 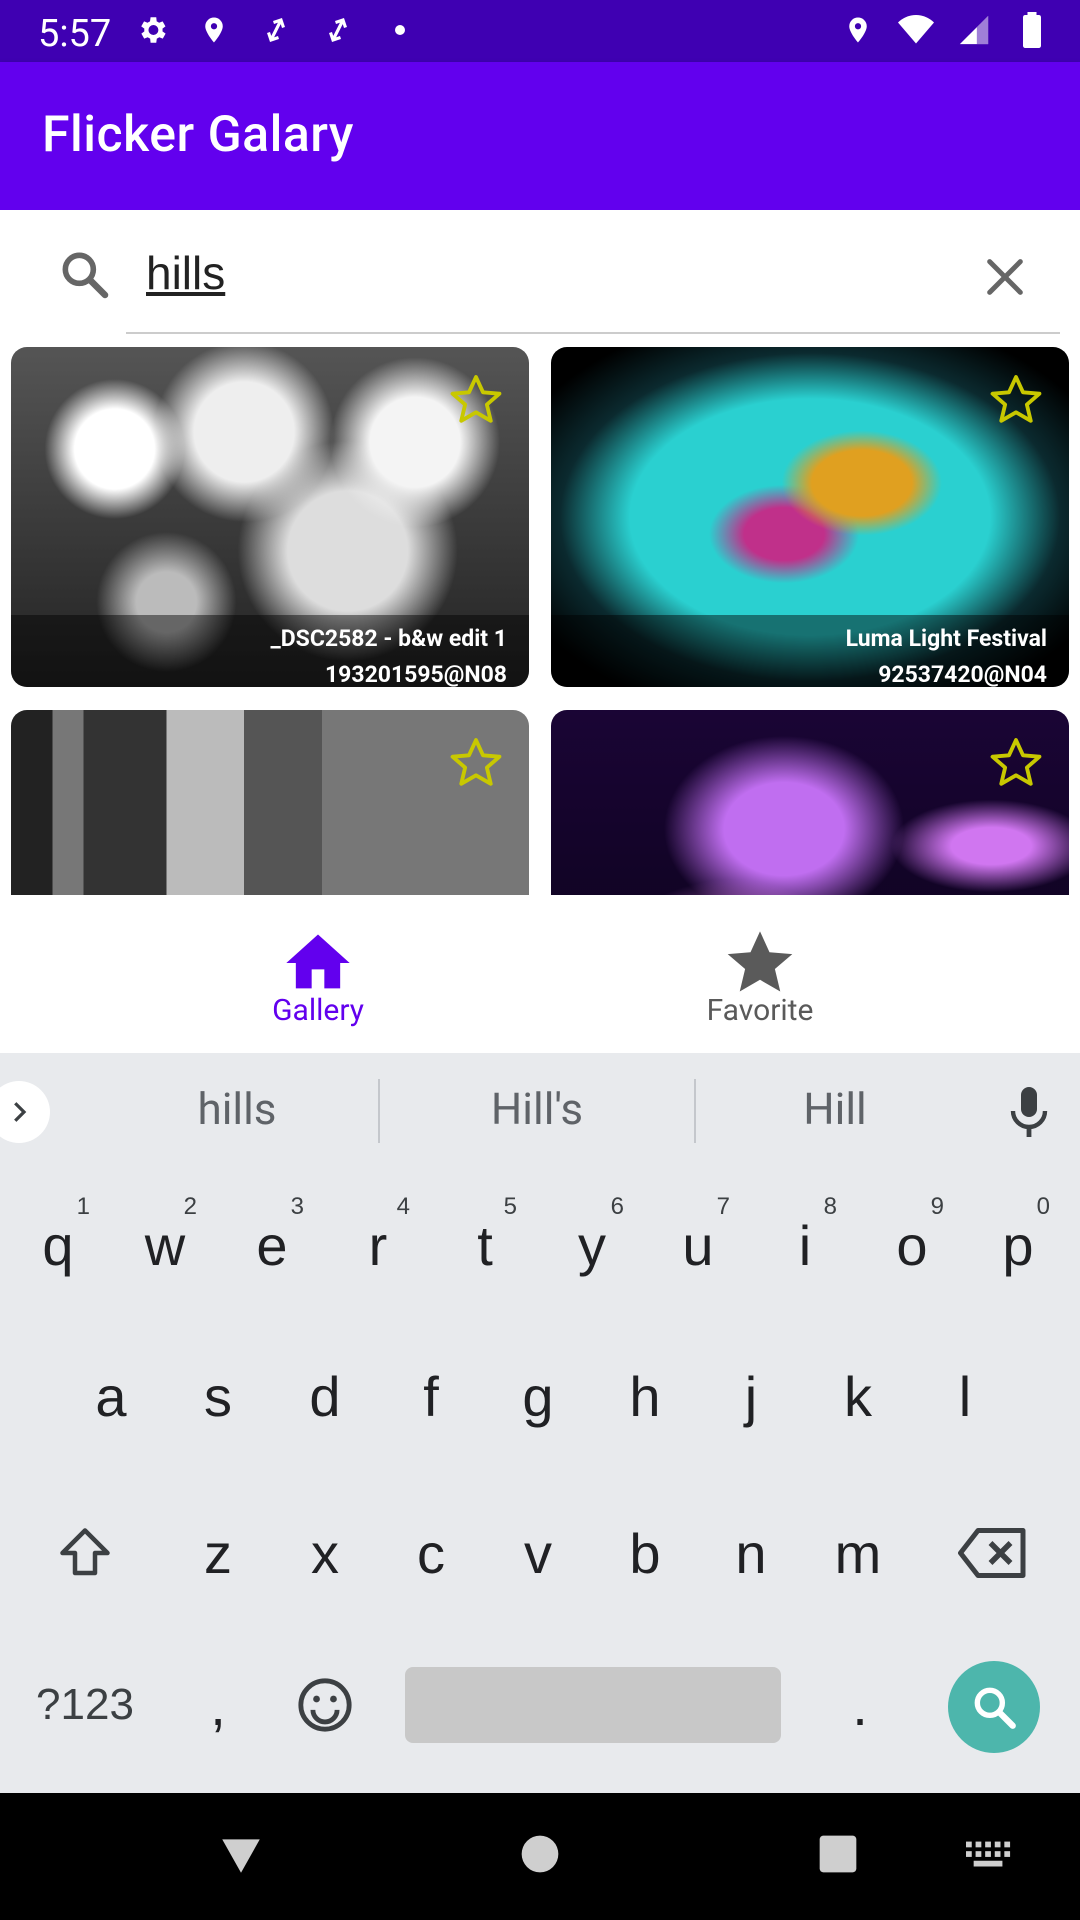 I want to click on suggestion-2: Hill's, so click(x=537, y=1109).